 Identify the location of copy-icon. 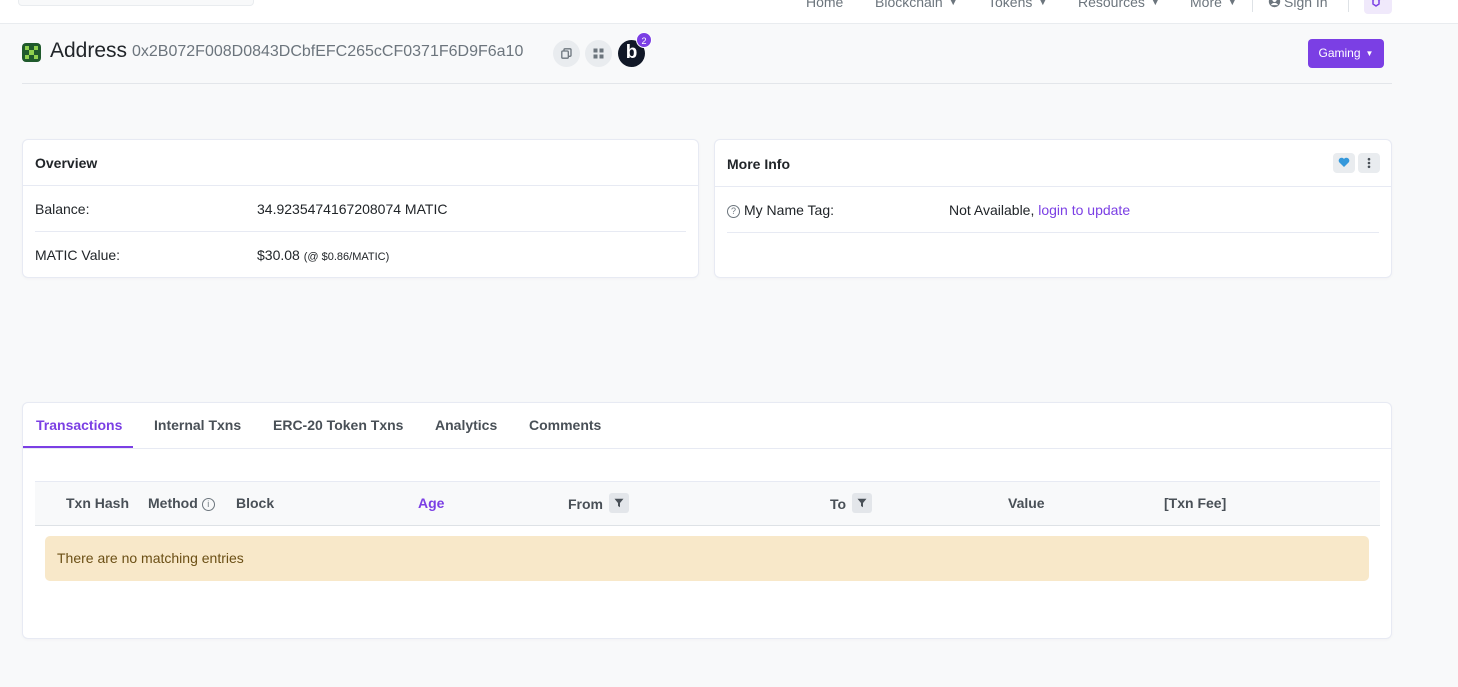
(566, 53).